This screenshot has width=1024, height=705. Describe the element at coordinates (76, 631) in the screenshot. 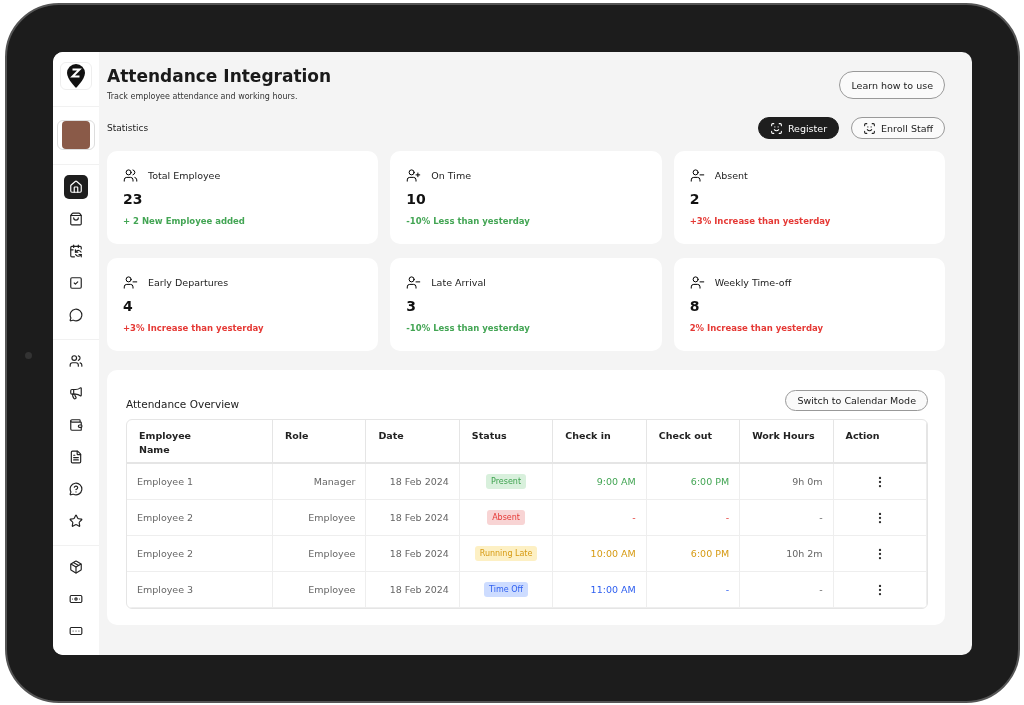

I see `rectangle-icon` at that location.